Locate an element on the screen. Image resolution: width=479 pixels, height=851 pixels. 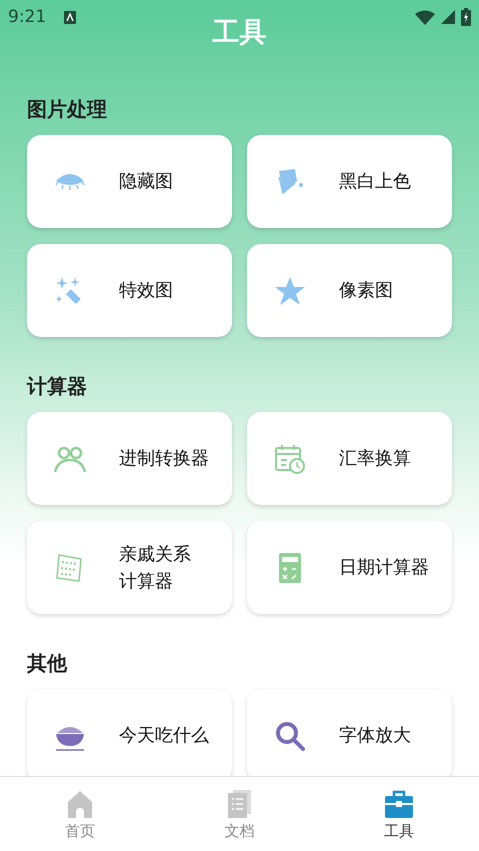
tool-card: 特效图 is located at coordinates (129, 290).